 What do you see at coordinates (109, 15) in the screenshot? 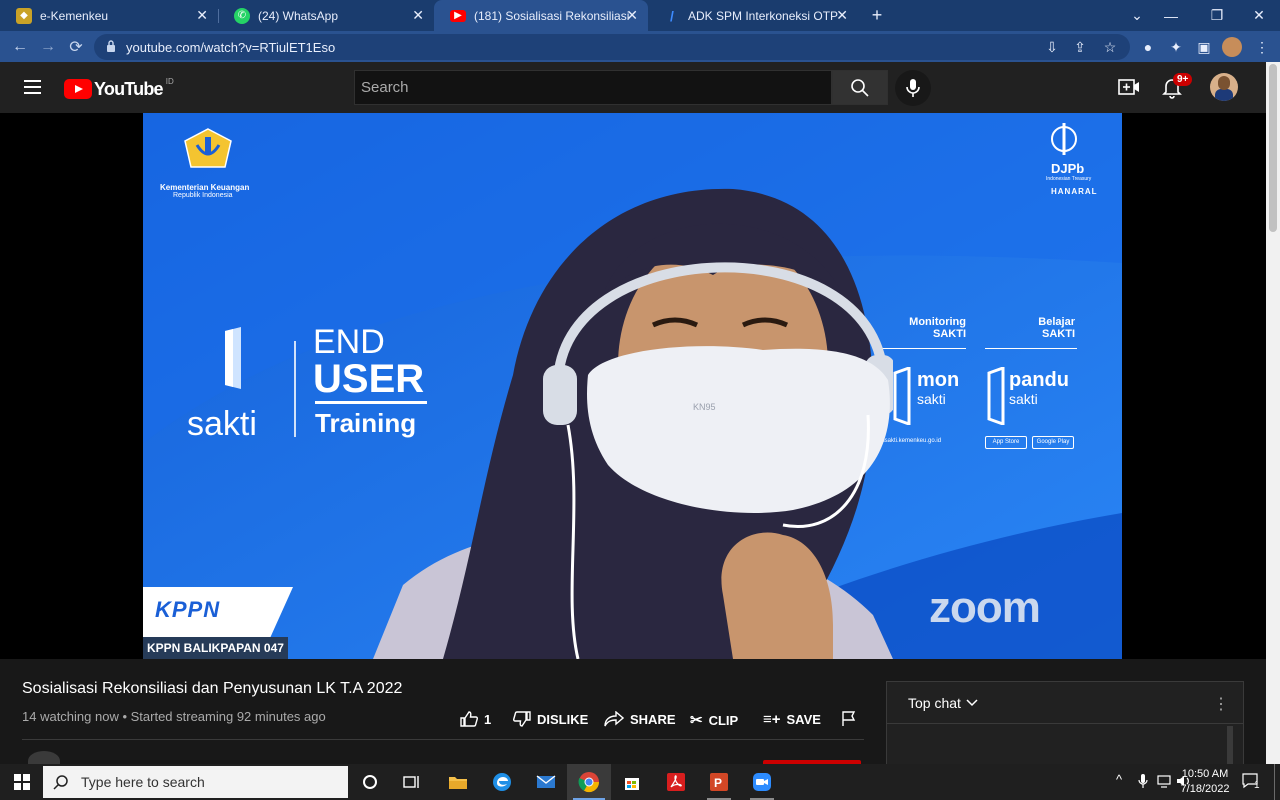
I see `tab-e-kemenkeu: ◆ e-Kemenkeu ✕` at bounding box center [109, 15].